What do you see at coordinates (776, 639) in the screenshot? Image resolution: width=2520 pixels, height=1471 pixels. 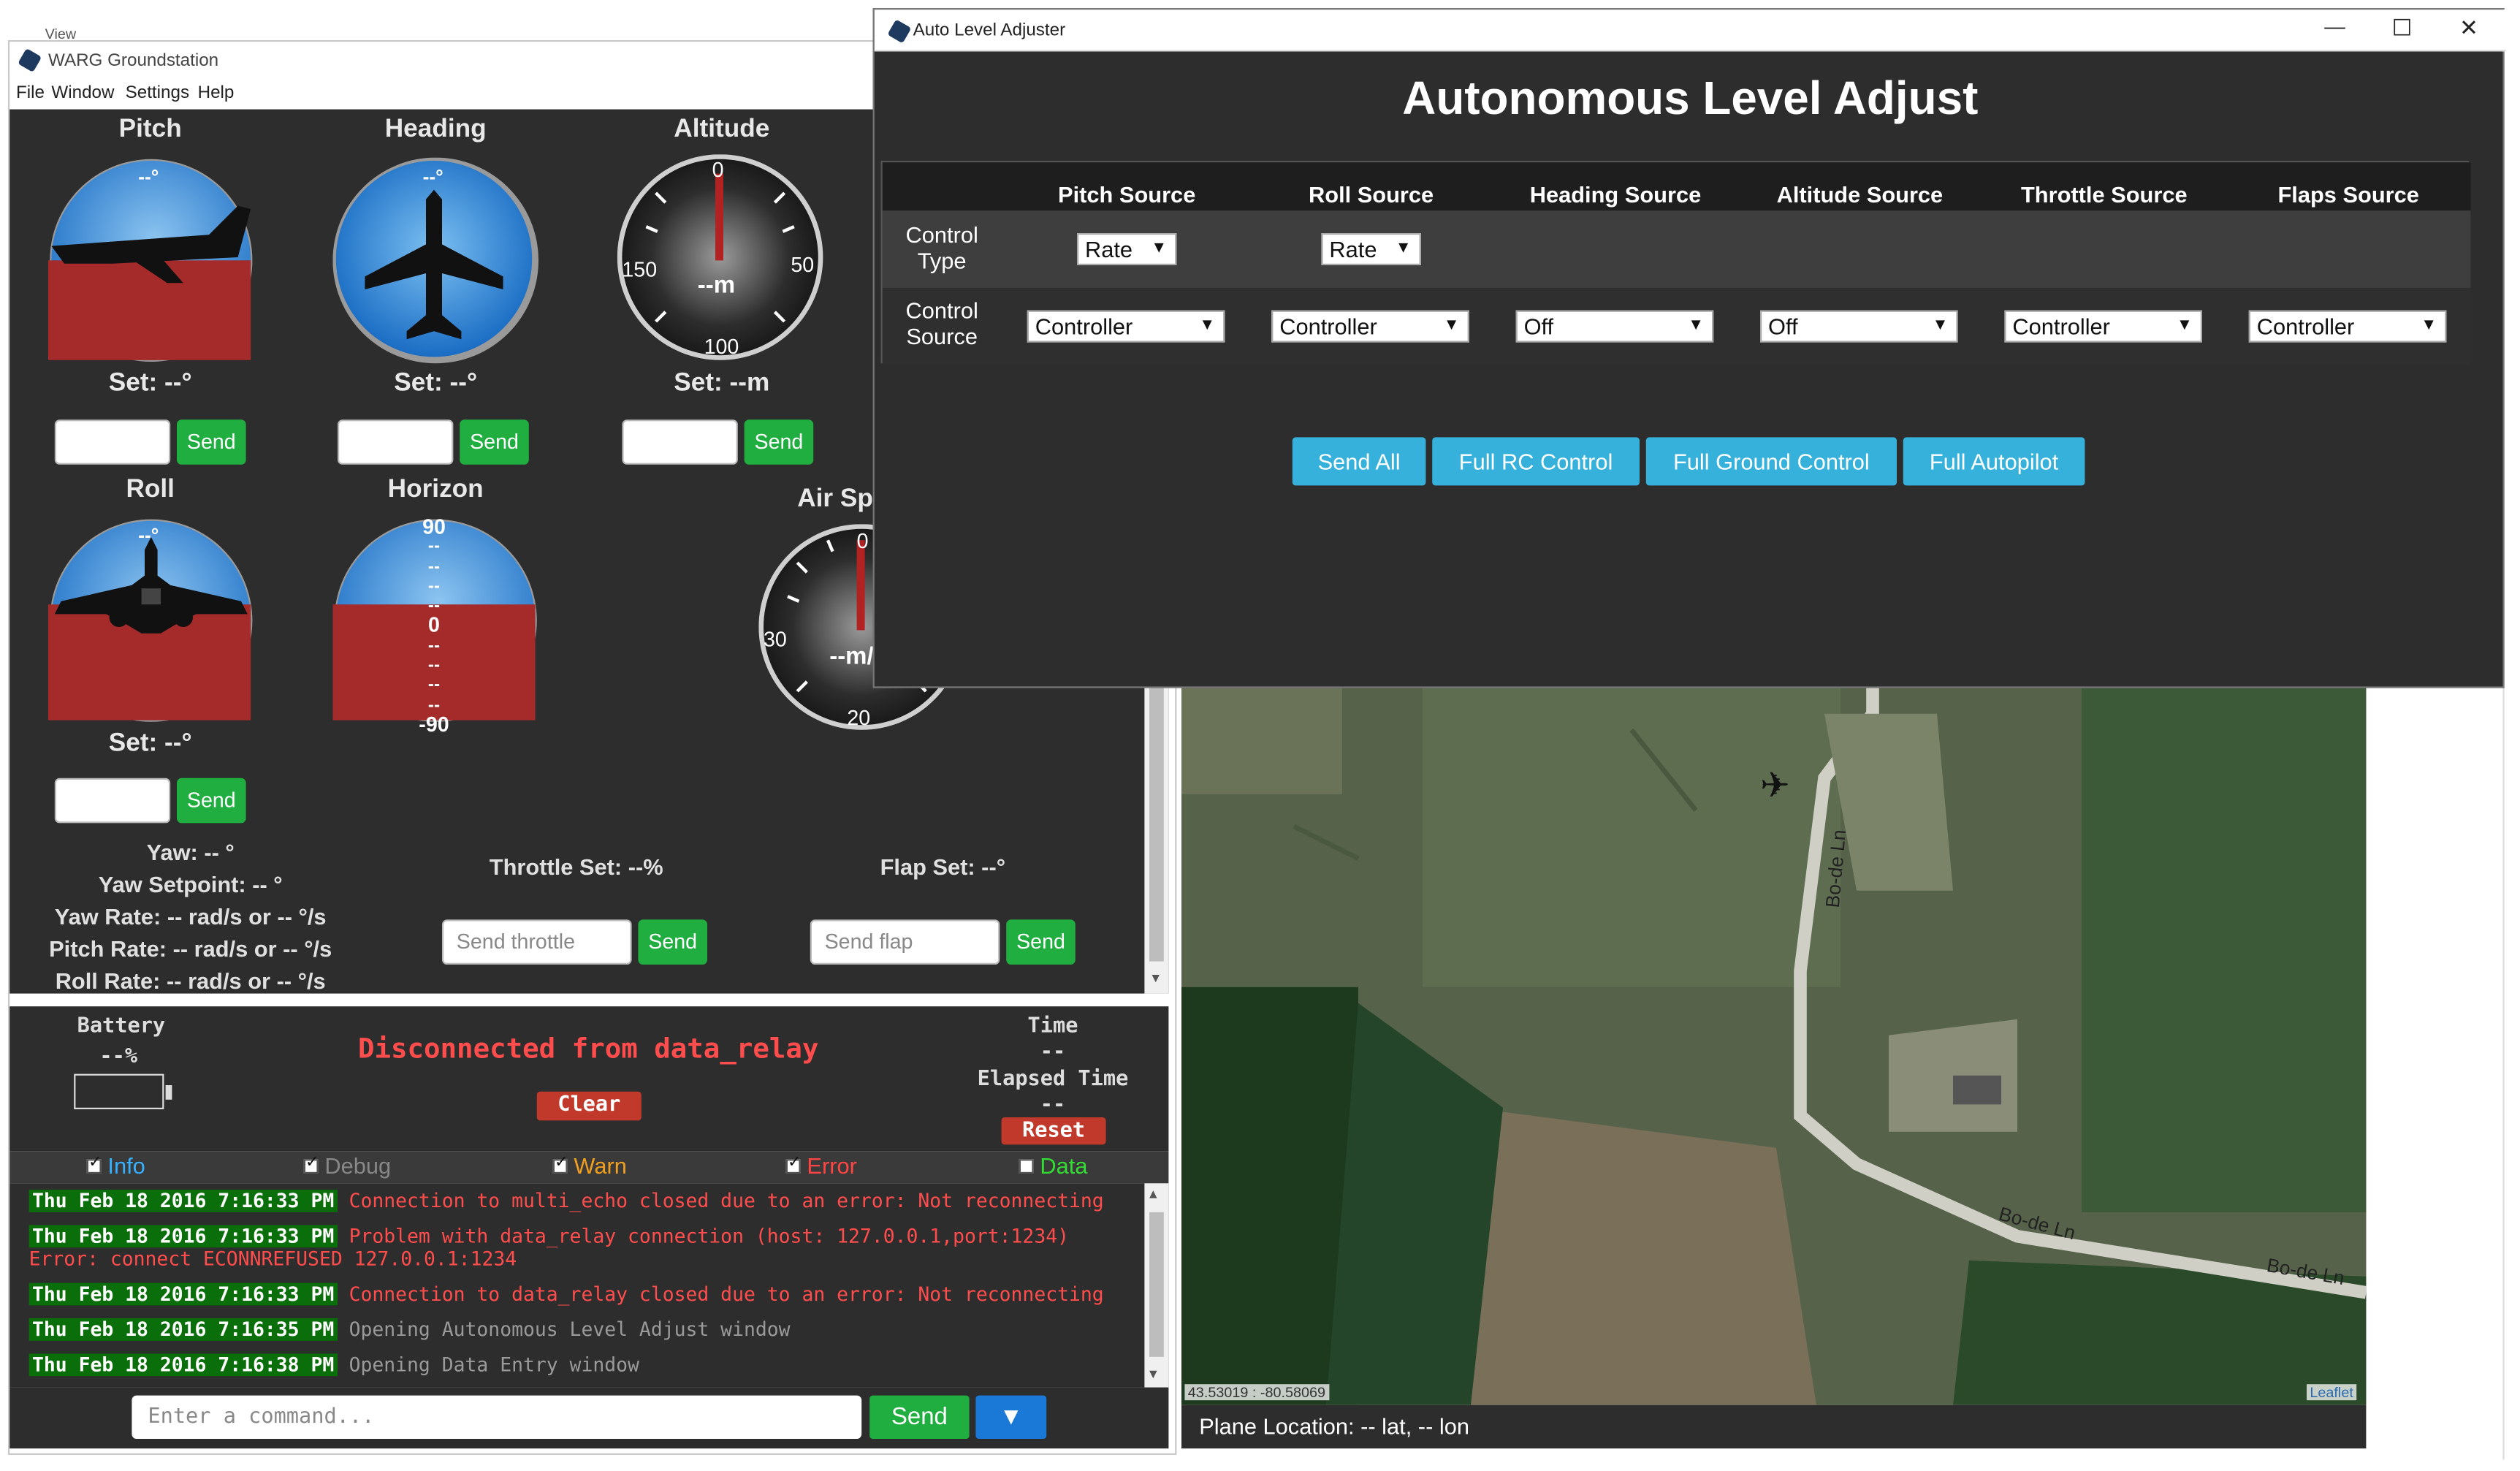 I see `airspeed-tick-30: 30` at bounding box center [776, 639].